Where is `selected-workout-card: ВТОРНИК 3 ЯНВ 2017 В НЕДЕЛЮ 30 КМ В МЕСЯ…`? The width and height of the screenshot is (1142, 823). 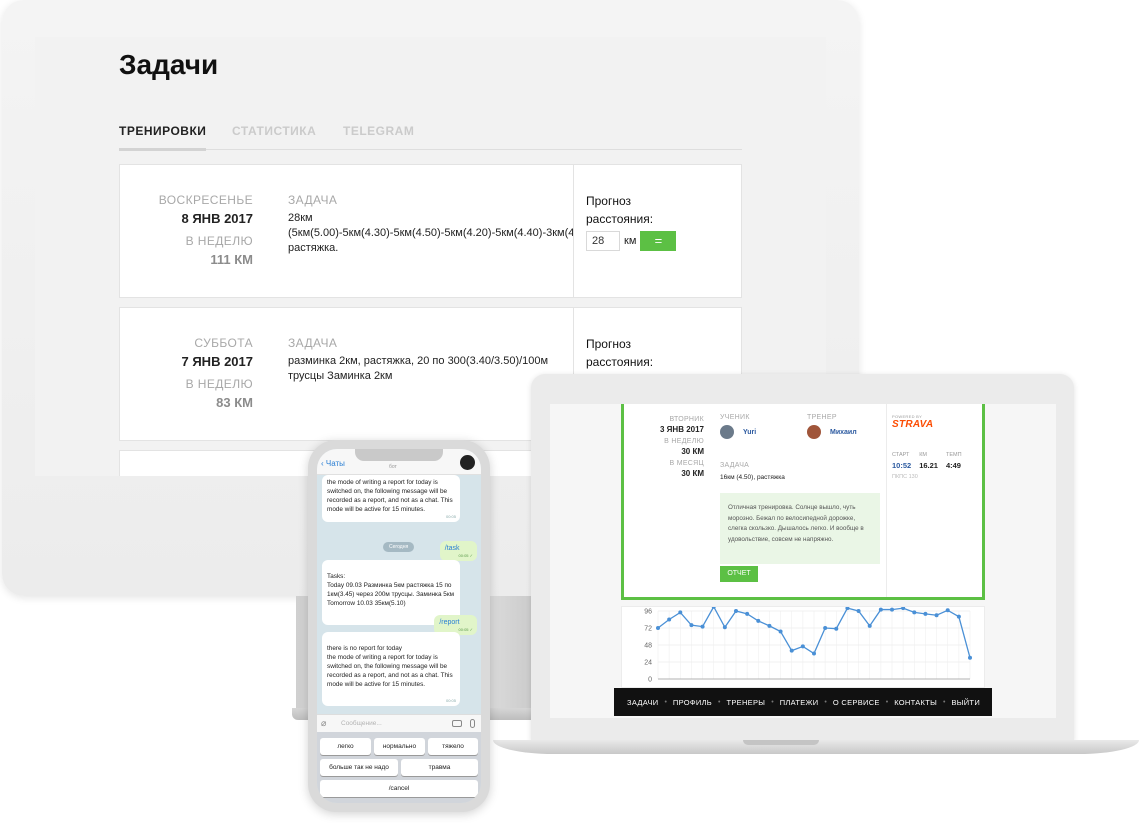 selected-workout-card: ВТОРНИК 3 ЯНВ 2017 В НЕДЕЛЮ 30 КМ В МЕСЯ… is located at coordinates (803, 502).